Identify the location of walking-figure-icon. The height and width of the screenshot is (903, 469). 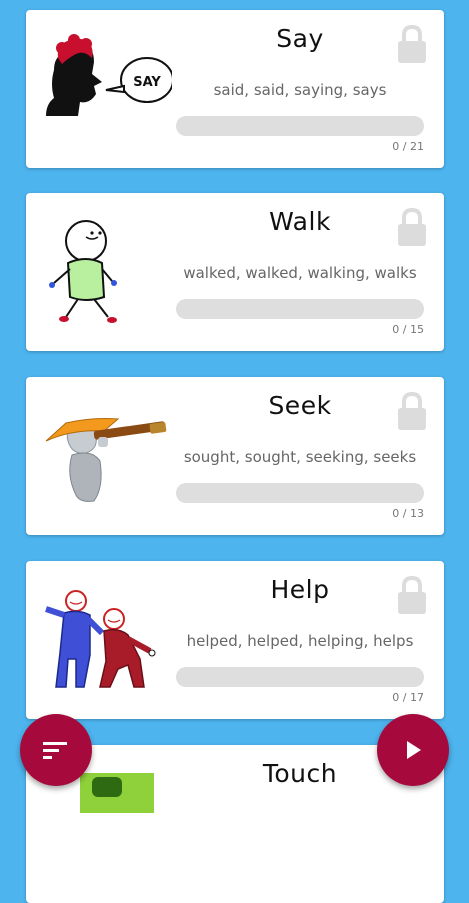
(102, 272).